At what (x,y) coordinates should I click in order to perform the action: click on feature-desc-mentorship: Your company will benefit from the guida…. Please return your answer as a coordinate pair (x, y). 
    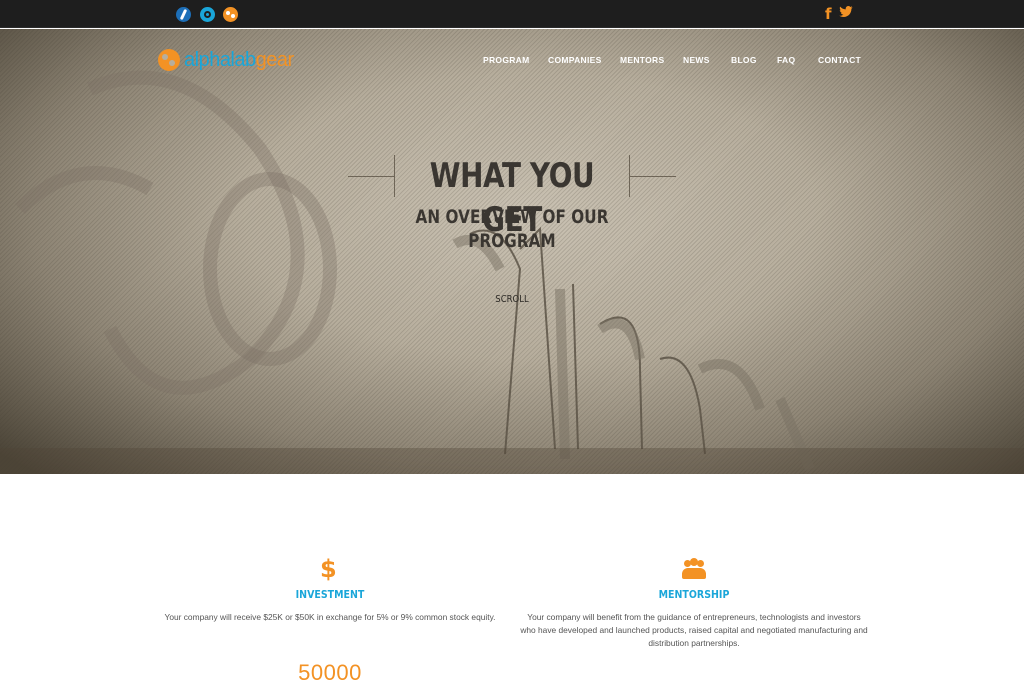
    Looking at the image, I should click on (694, 630).